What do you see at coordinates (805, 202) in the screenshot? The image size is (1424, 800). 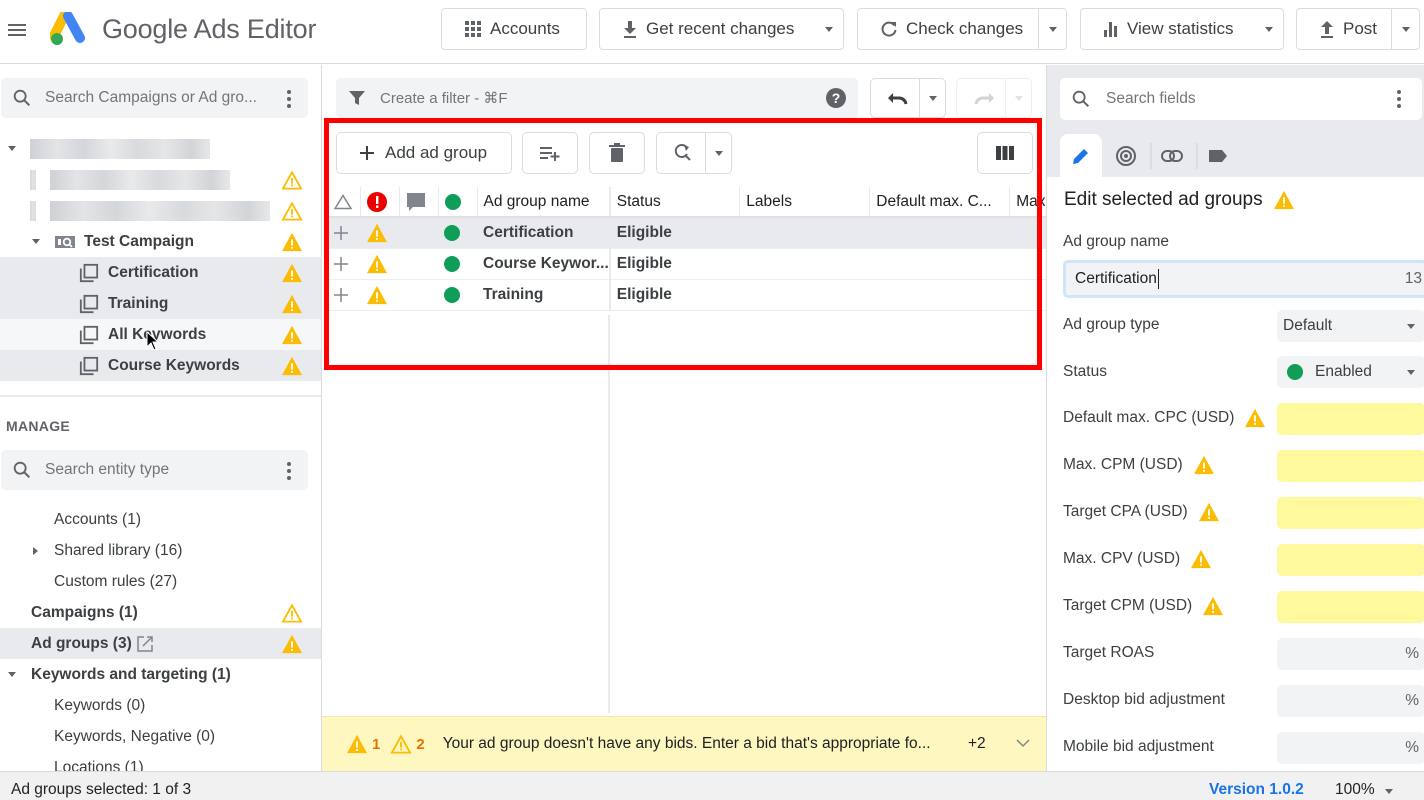 I see `col-header-labels: Labels` at bounding box center [805, 202].